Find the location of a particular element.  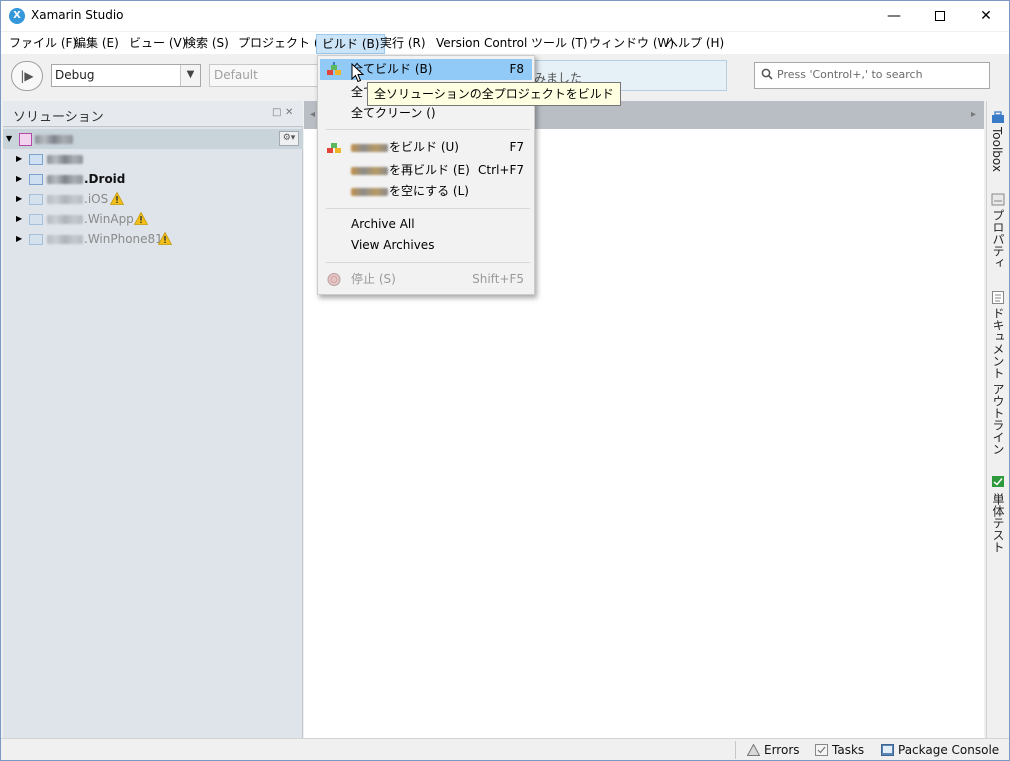

solution-pad-header: ソリューション □ ✕ is located at coordinates (153, 114).